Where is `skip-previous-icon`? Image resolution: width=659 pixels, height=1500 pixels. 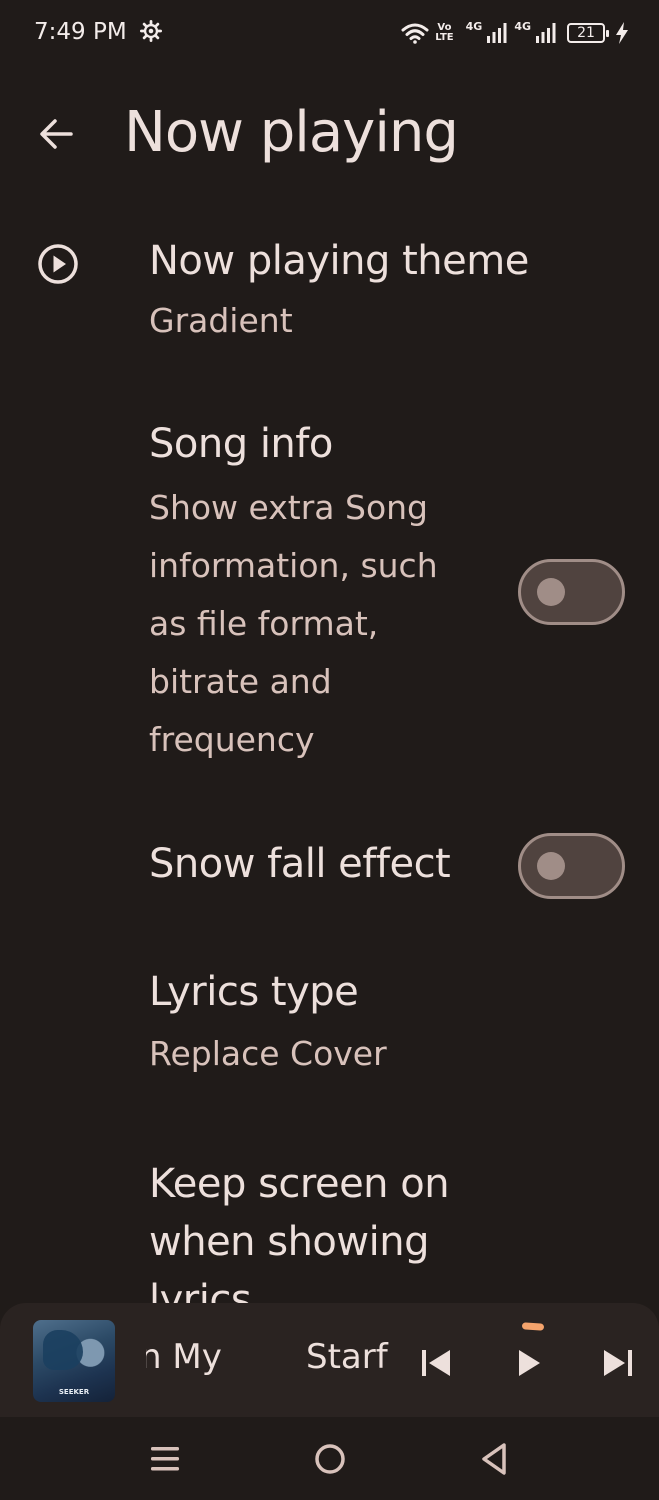 skip-previous-icon is located at coordinates (436, 1363).